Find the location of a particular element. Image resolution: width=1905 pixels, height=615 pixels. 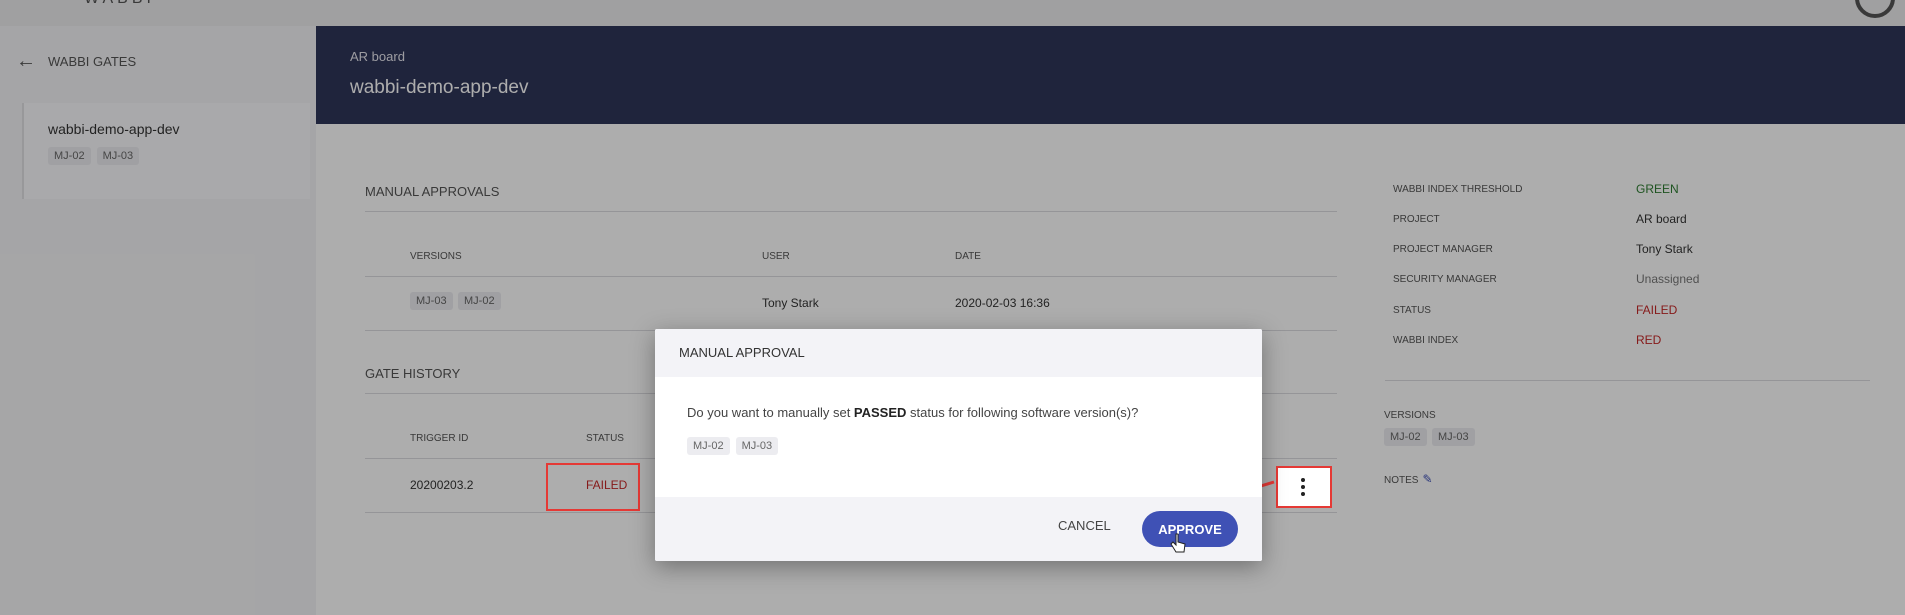

more-vert-icon is located at coordinates (1303, 480).